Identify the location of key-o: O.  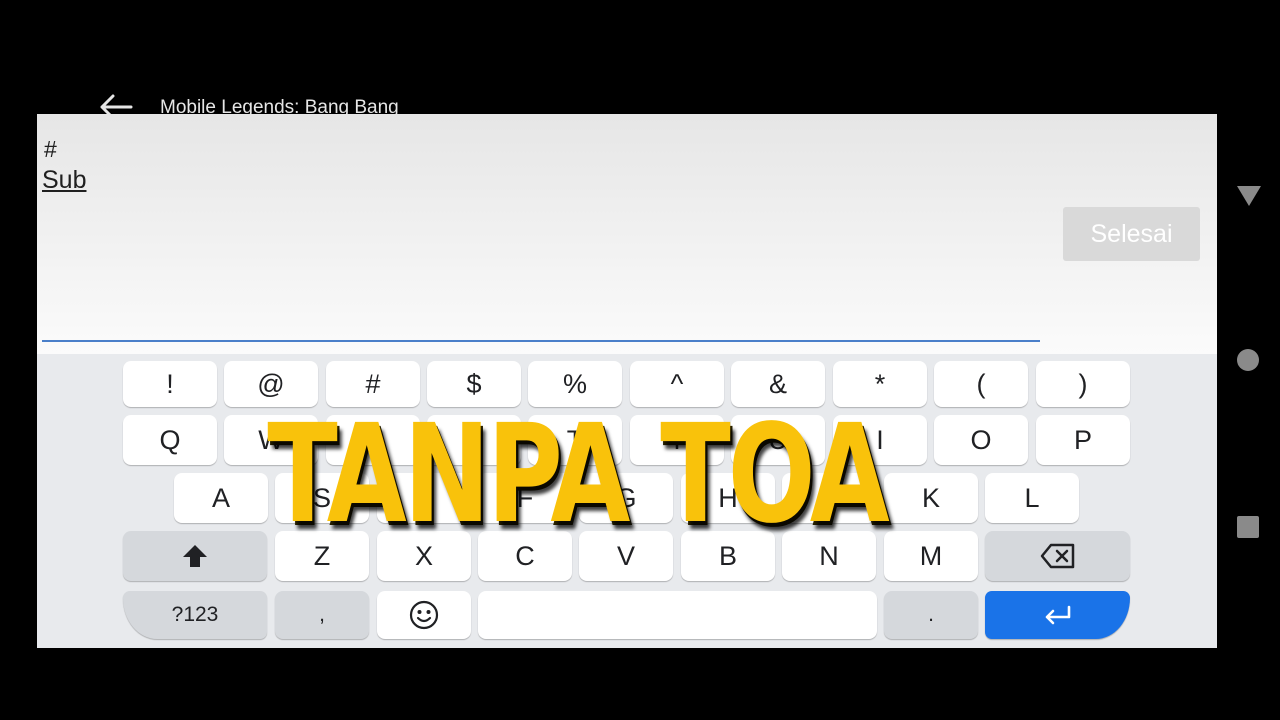
(981, 440).